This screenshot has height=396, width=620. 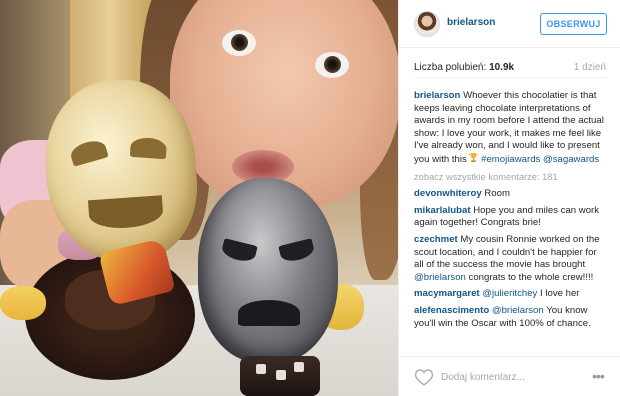 What do you see at coordinates (437, 95) in the screenshot?
I see `caption-username: brielarson` at bounding box center [437, 95].